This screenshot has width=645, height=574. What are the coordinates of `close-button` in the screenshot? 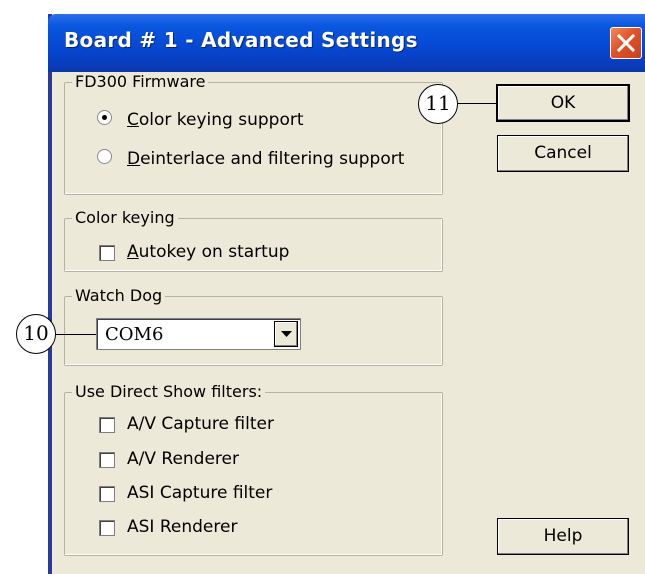 It's located at (626, 43).